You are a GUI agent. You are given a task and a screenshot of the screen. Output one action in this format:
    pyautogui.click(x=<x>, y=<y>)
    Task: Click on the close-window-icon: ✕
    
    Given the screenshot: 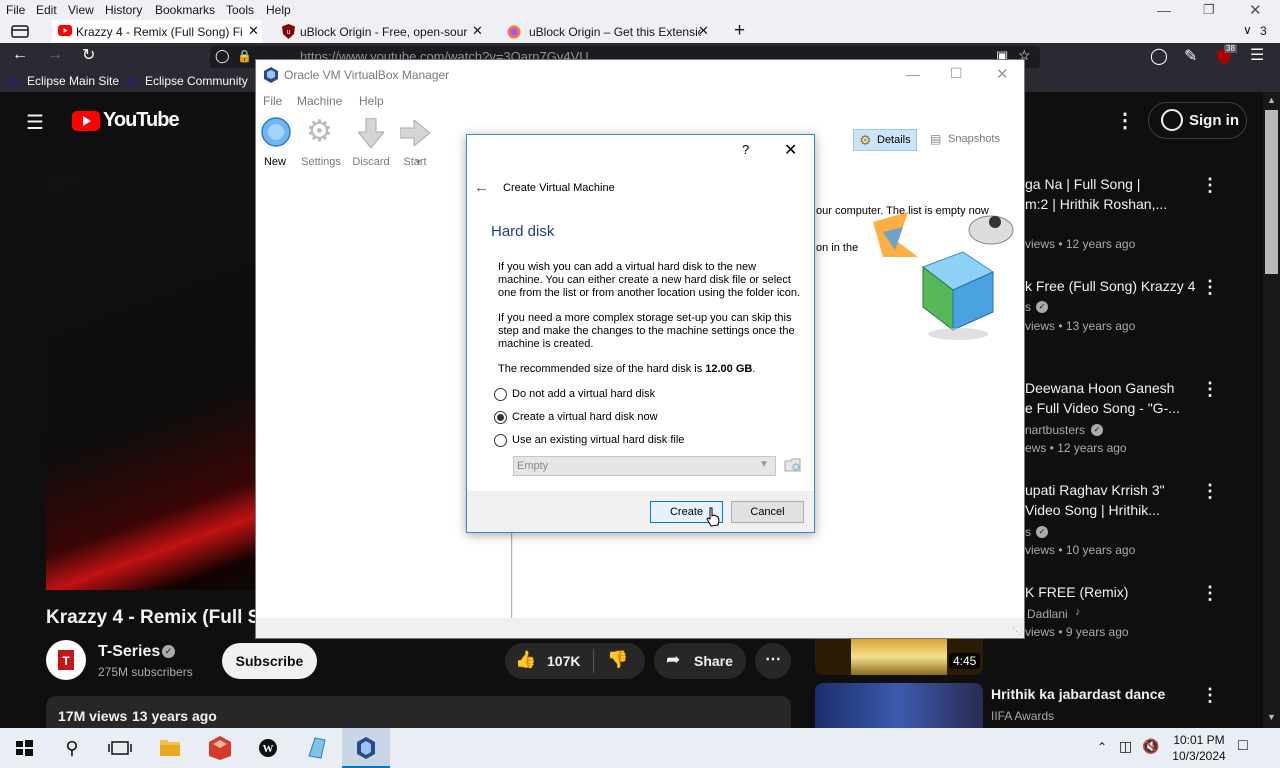 What is the action you would take?
    pyautogui.click(x=1255, y=10)
    